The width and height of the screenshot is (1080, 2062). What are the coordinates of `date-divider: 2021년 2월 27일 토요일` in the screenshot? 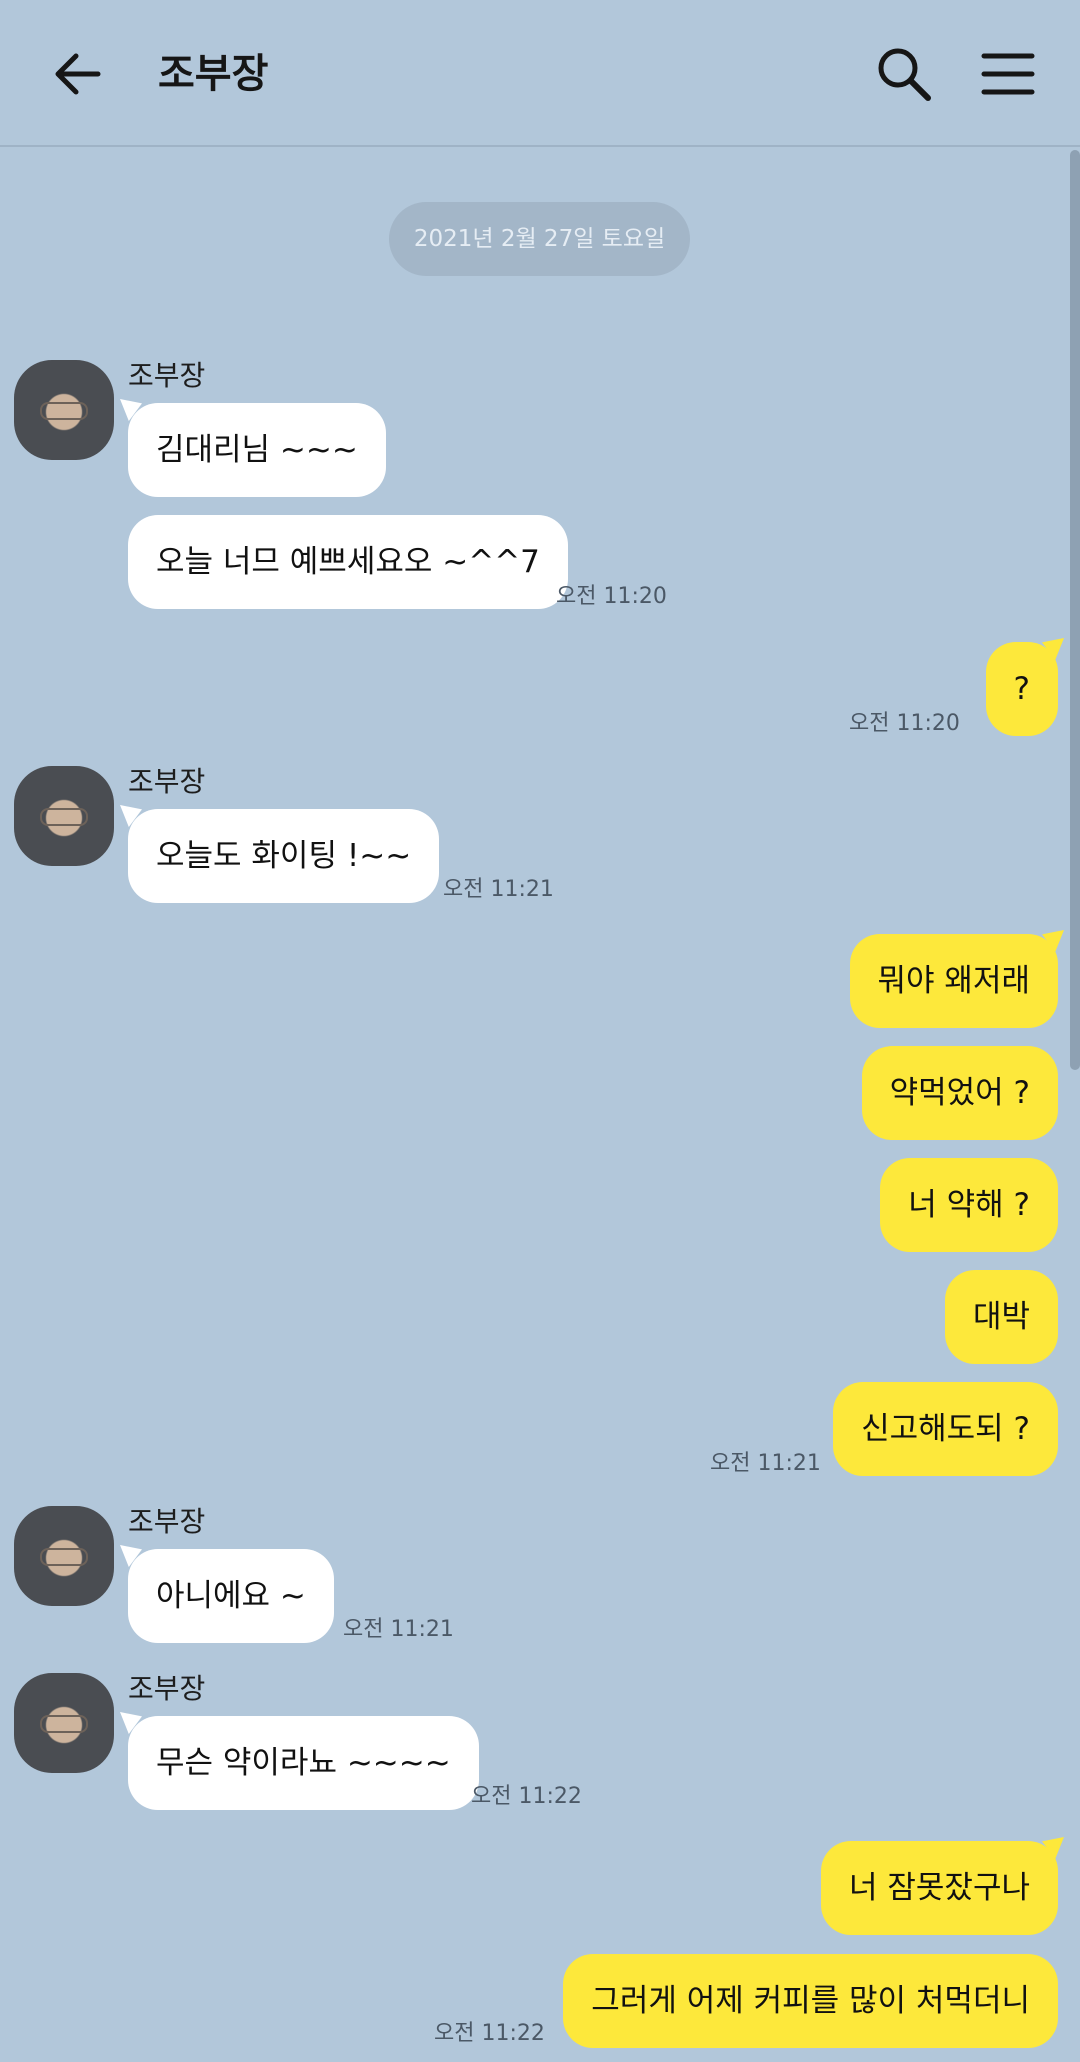 It's located at (539, 239).